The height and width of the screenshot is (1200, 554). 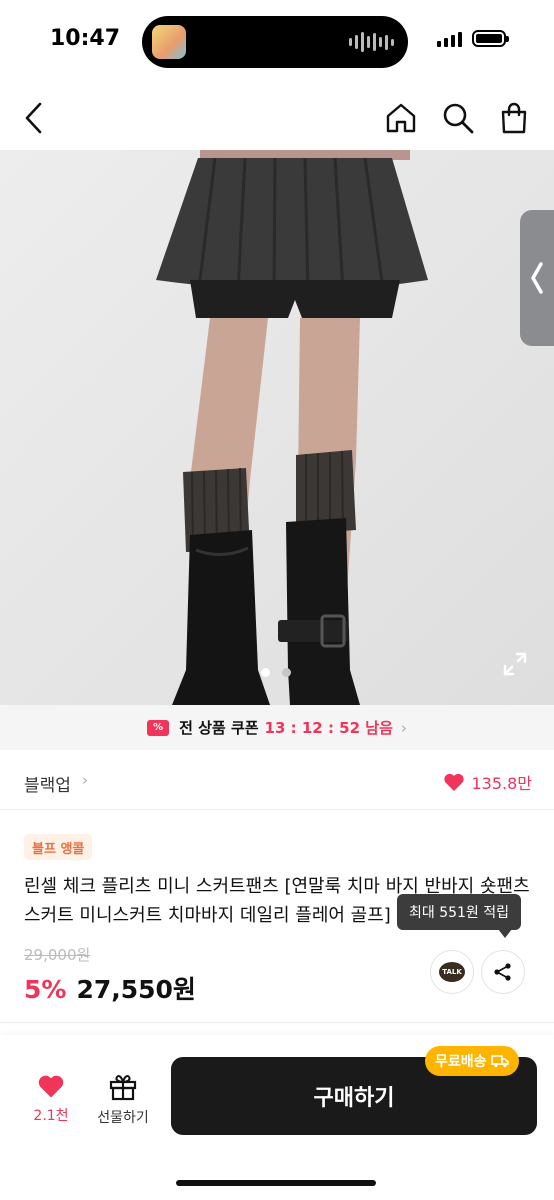 I want to click on sale-price: 27,550원, so click(x=136, y=989).